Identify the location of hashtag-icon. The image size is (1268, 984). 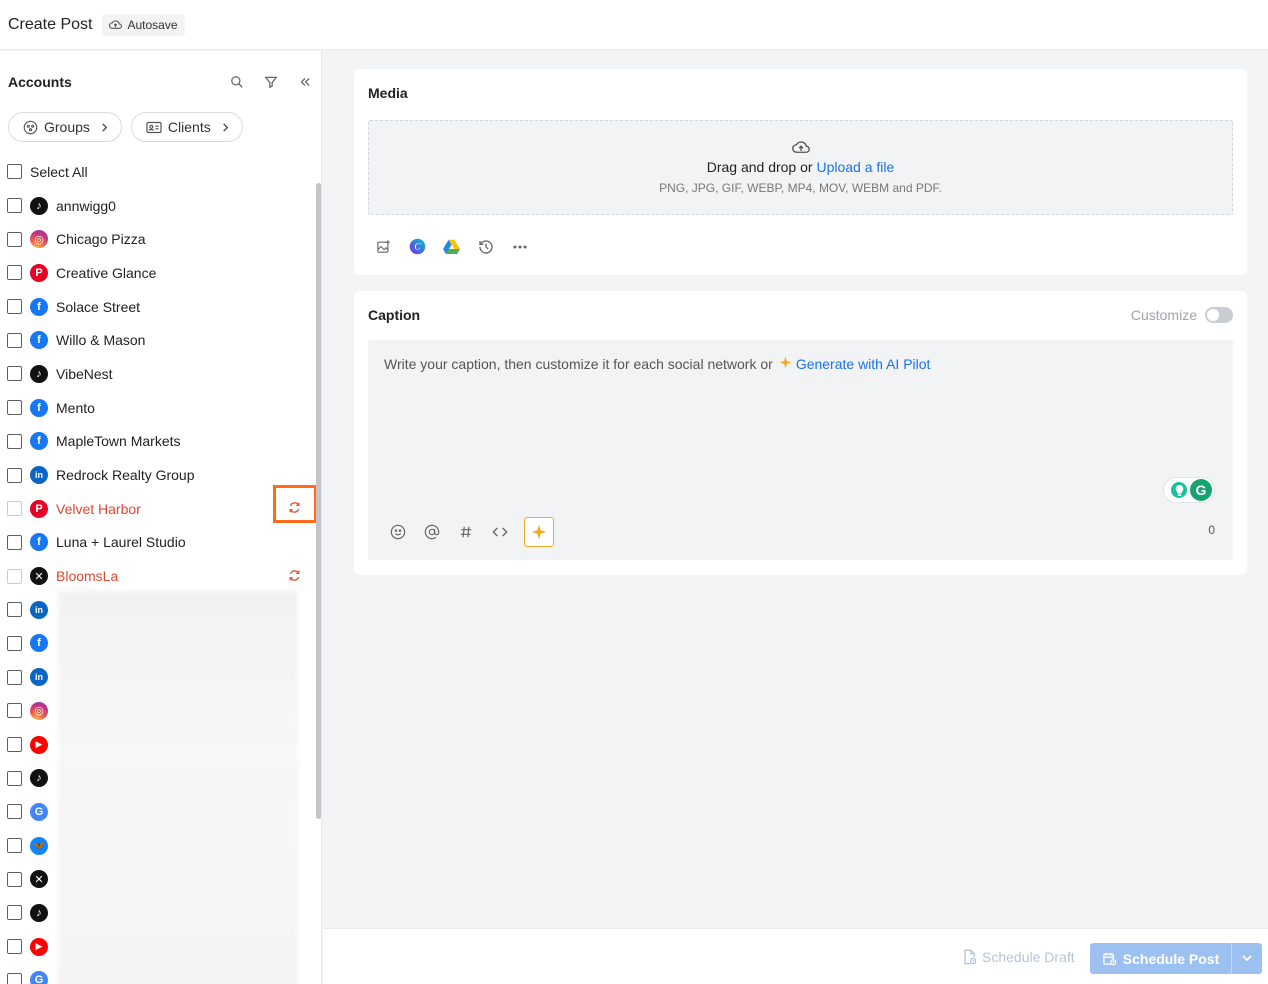
(465, 532).